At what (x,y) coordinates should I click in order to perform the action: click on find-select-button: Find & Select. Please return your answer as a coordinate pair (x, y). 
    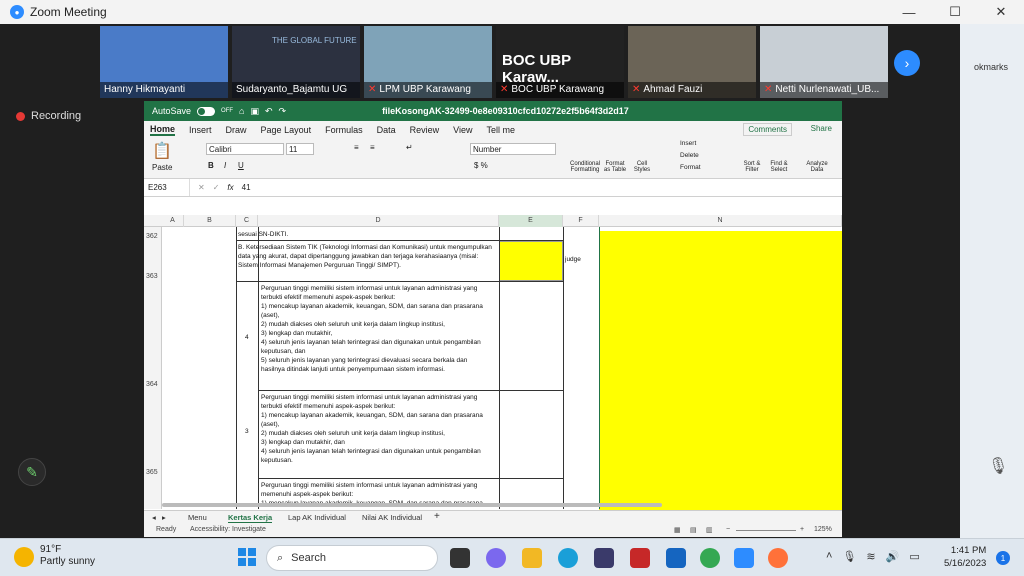
    Looking at the image, I should click on (779, 167).